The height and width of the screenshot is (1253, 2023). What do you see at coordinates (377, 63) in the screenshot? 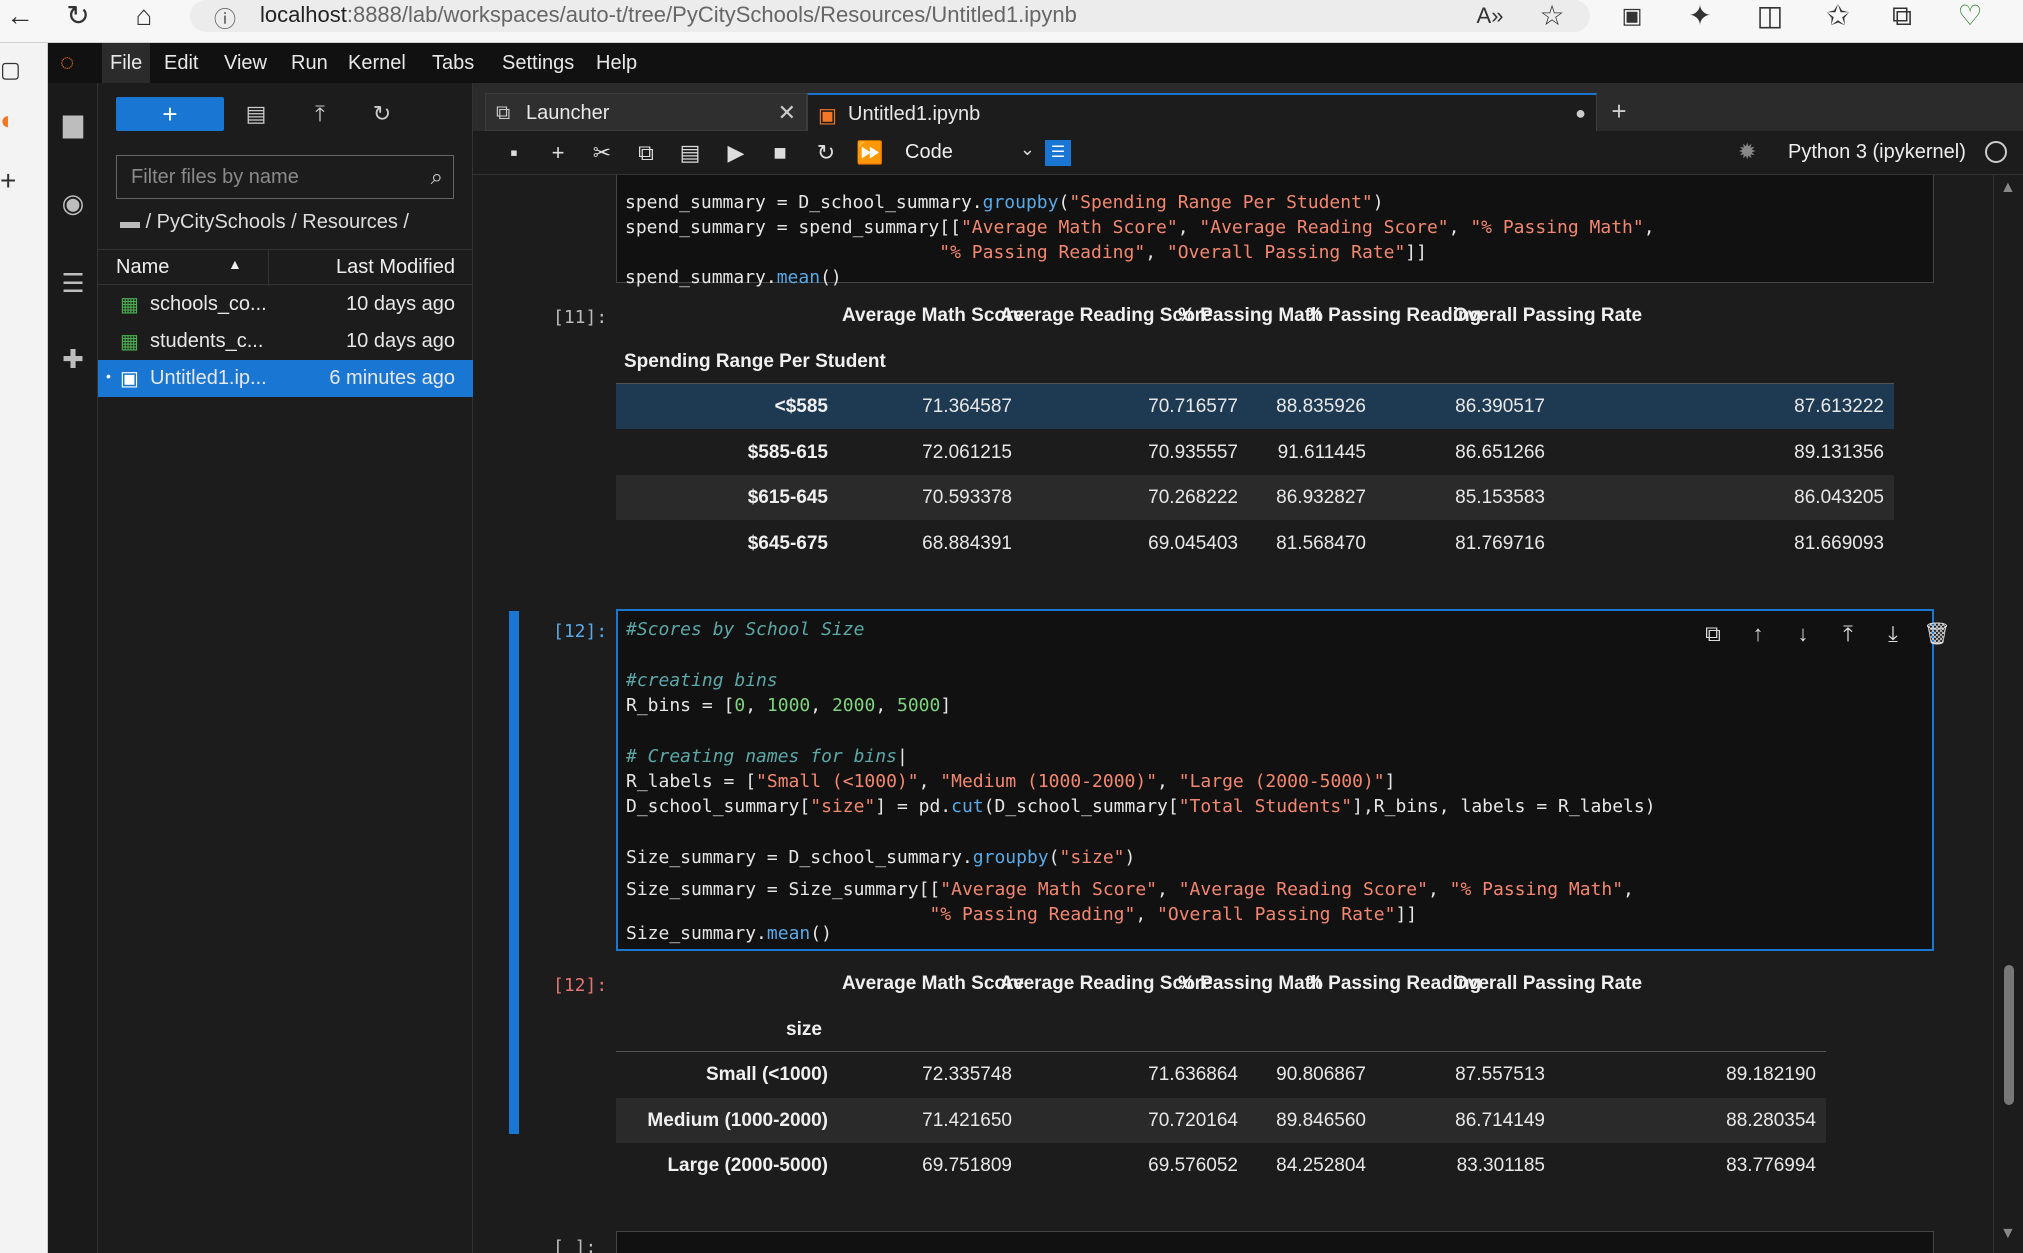
I see `menu-kernel: Kernel` at bounding box center [377, 63].